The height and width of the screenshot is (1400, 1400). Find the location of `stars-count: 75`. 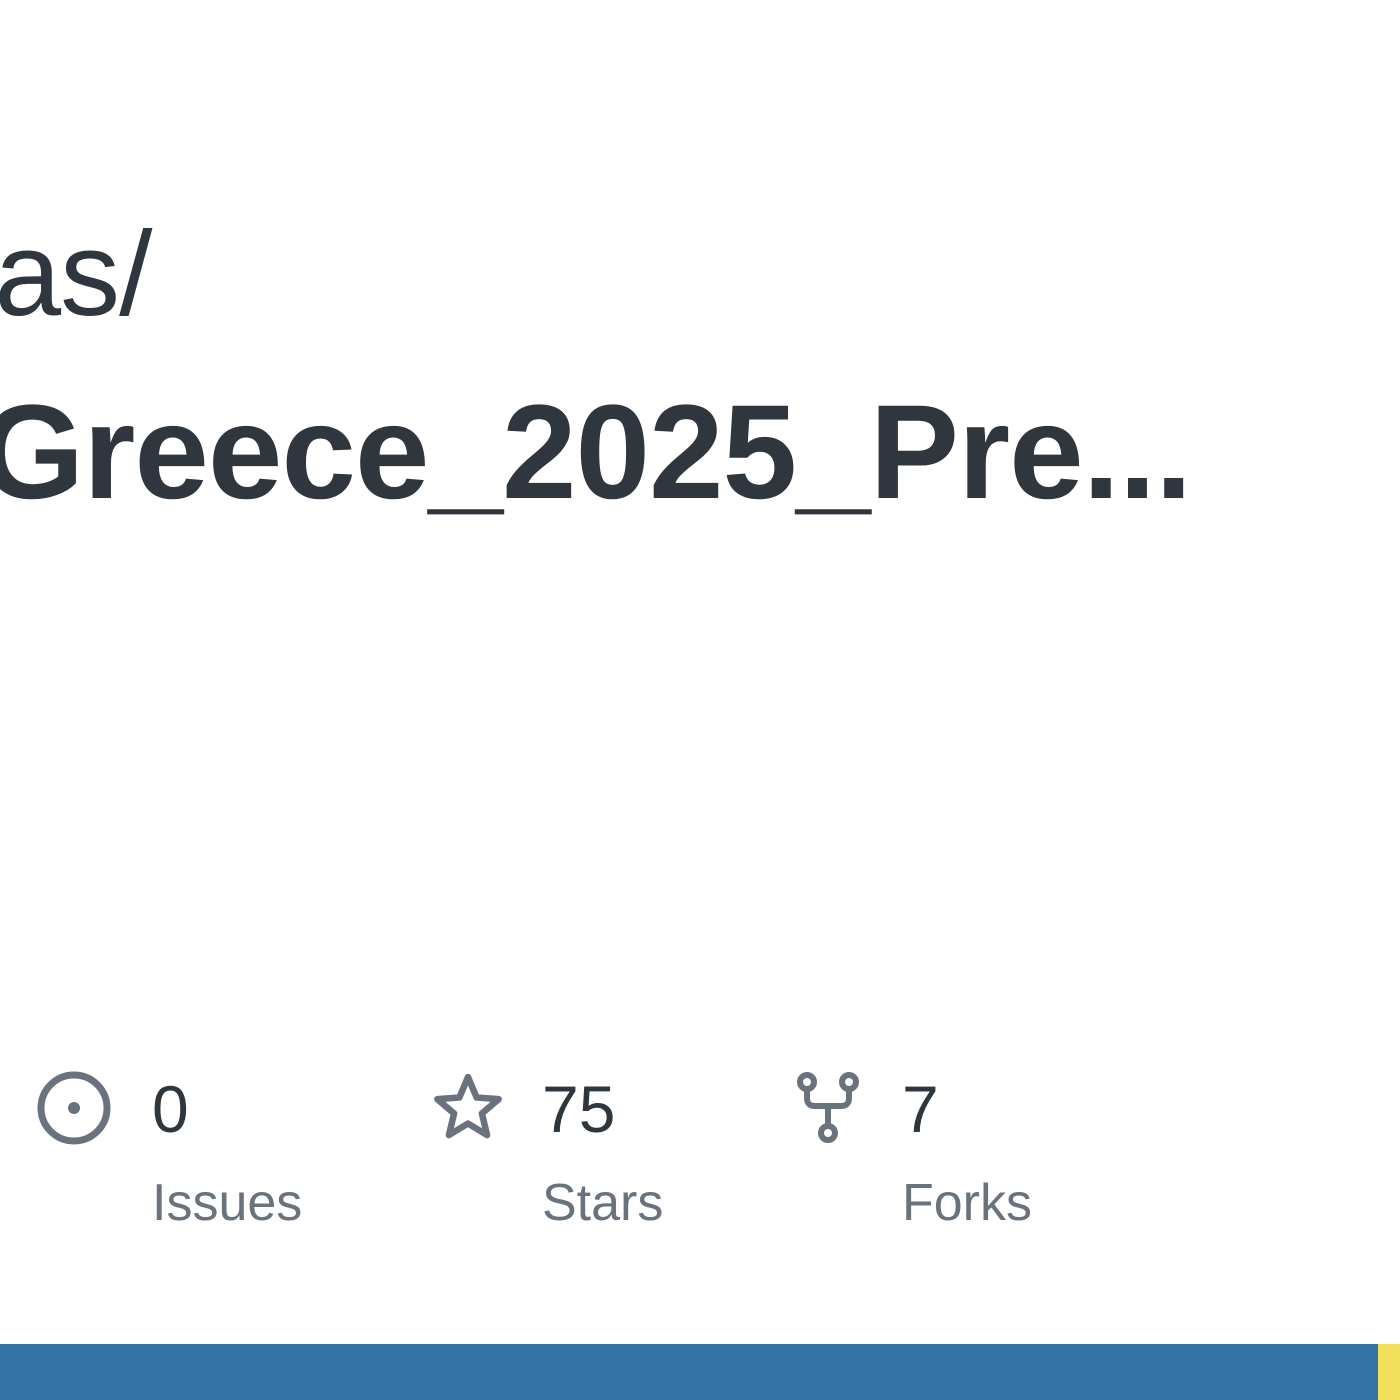

stars-count: 75 is located at coordinates (579, 1109).